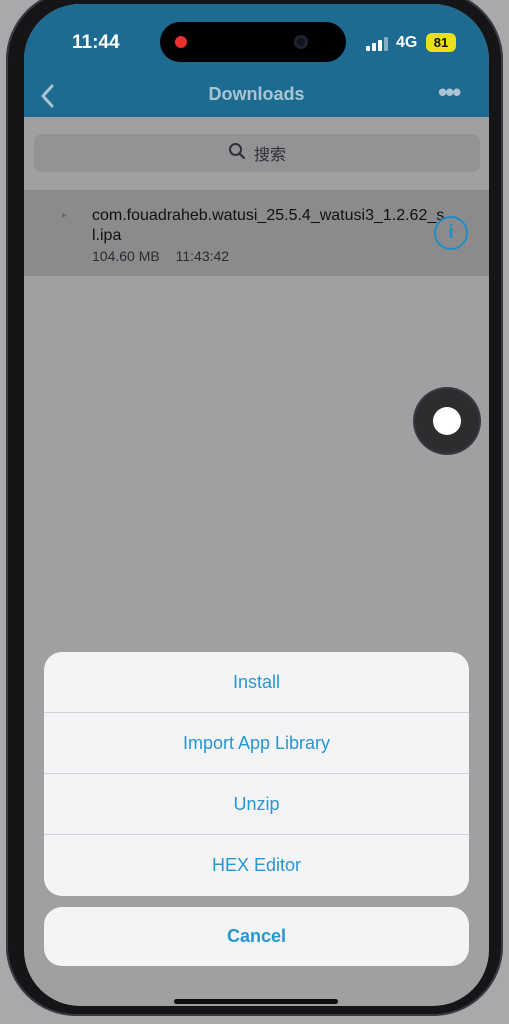 The width and height of the screenshot is (509, 1024). Describe the element at coordinates (256, 865) in the screenshot. I see `hex-editor-button: HEX Editor` at that location.